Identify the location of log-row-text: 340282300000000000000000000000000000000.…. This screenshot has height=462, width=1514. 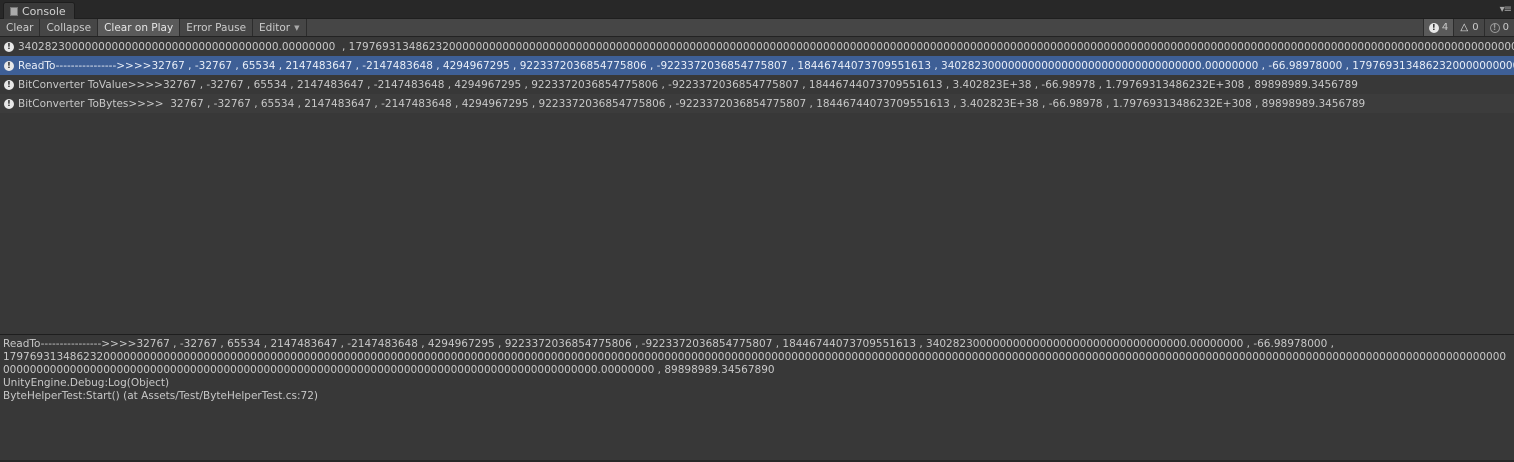
(766, 46).